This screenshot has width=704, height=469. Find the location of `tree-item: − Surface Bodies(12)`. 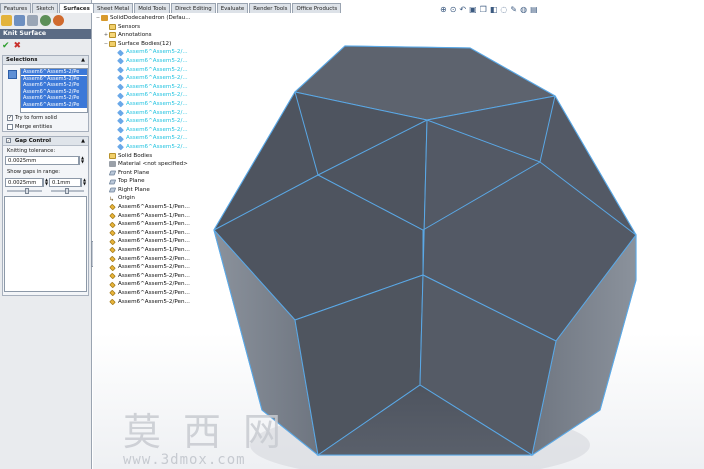

tree-item: − Surface Bodies(12) is located at coordinates (155, 44).